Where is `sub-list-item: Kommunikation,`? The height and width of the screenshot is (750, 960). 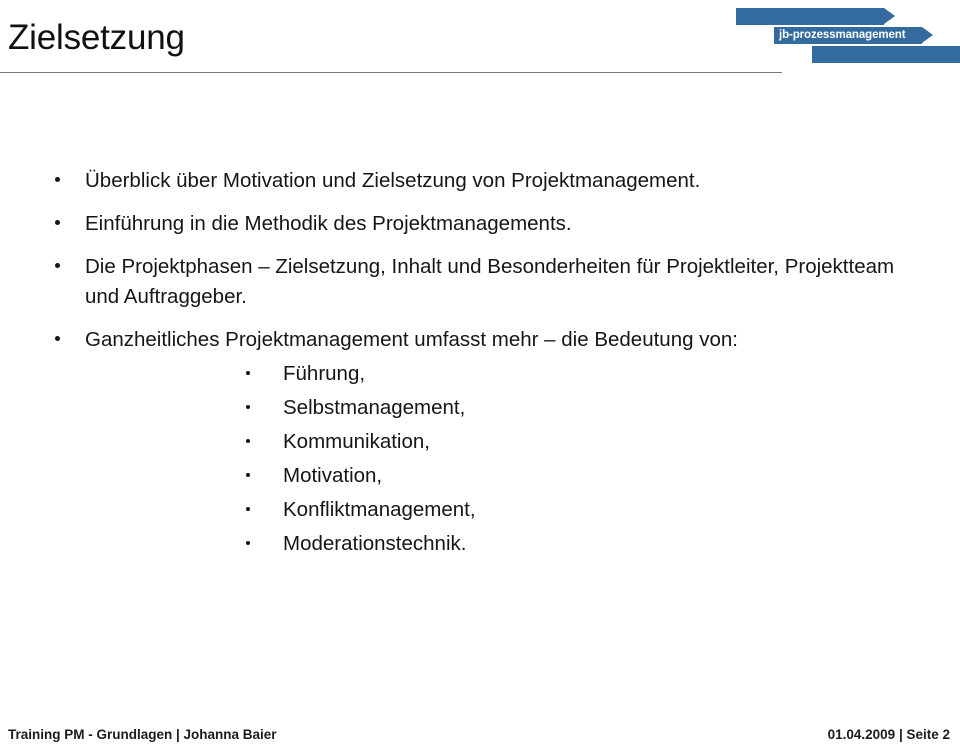
sub-list-item: Kommunikation, is located at coordinates (522, 442).